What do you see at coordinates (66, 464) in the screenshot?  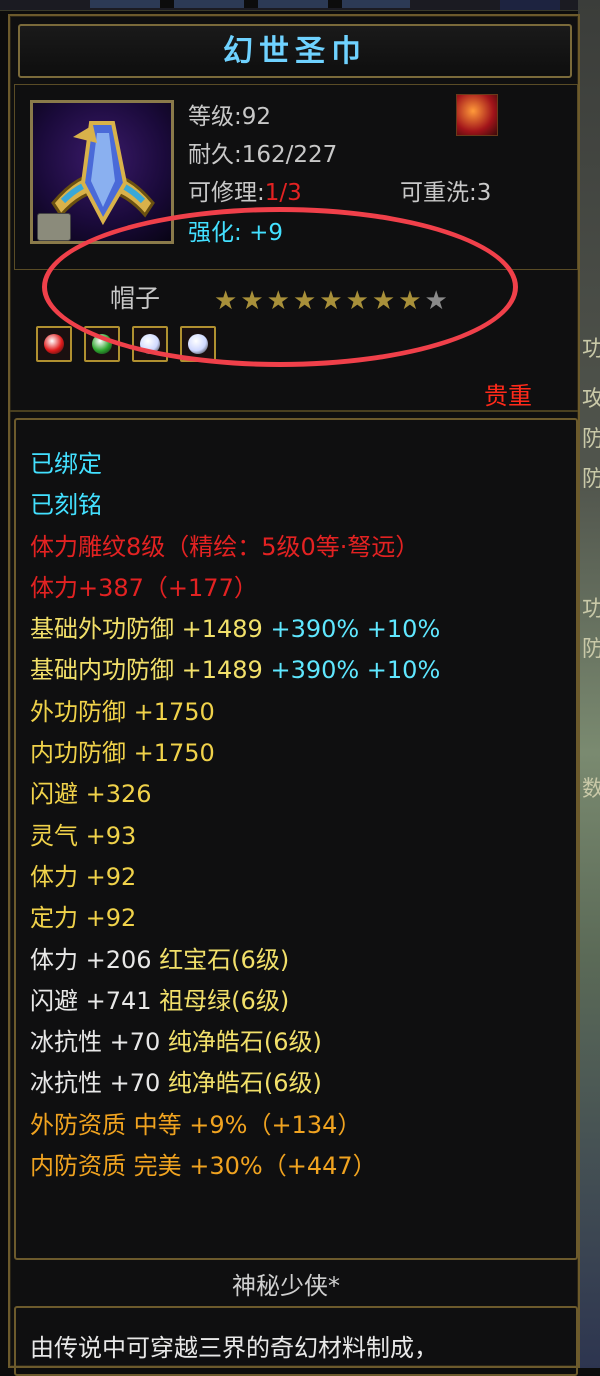 I see `stat-line: 已绑定` at bounding box center [66, 464].